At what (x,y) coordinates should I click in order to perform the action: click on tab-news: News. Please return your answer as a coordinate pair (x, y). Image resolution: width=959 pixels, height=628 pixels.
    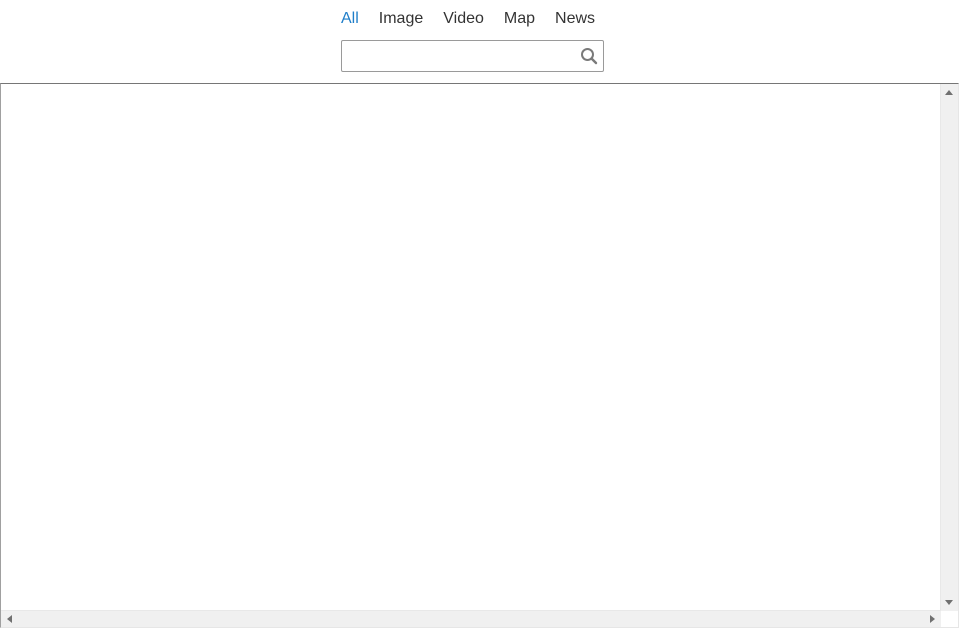
    Looking at the image, I should click on (575, 19).